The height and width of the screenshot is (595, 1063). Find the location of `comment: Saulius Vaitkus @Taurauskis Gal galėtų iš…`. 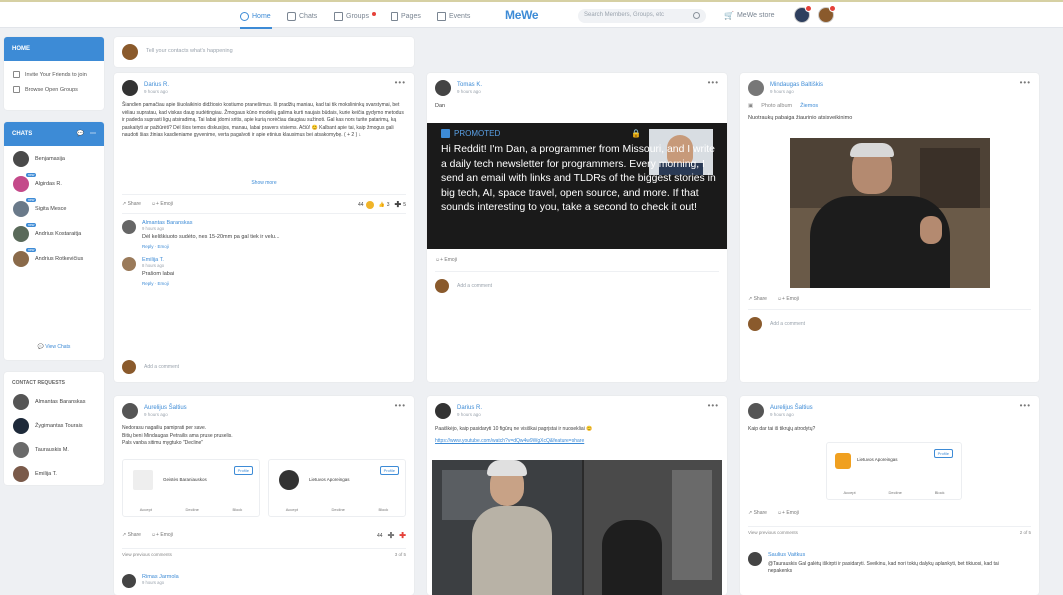

comment: Saulius Vaitkus @Taurauskis Gal galėtų iš… is located at coordinates (889, 563).